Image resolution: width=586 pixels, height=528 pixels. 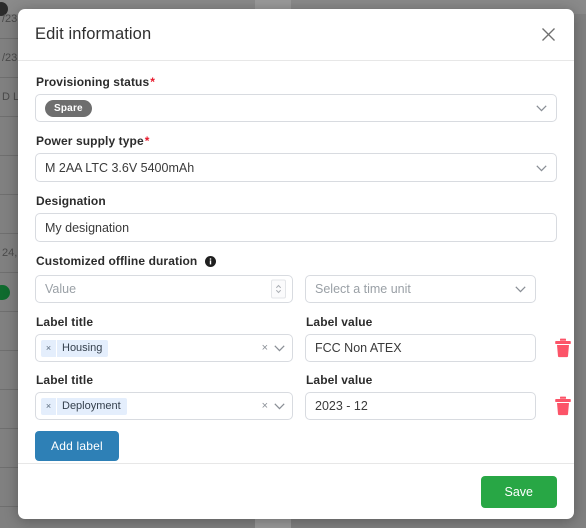 I want to click on label-title-col: Label title × Housing ×, so click(x=164, y=338).